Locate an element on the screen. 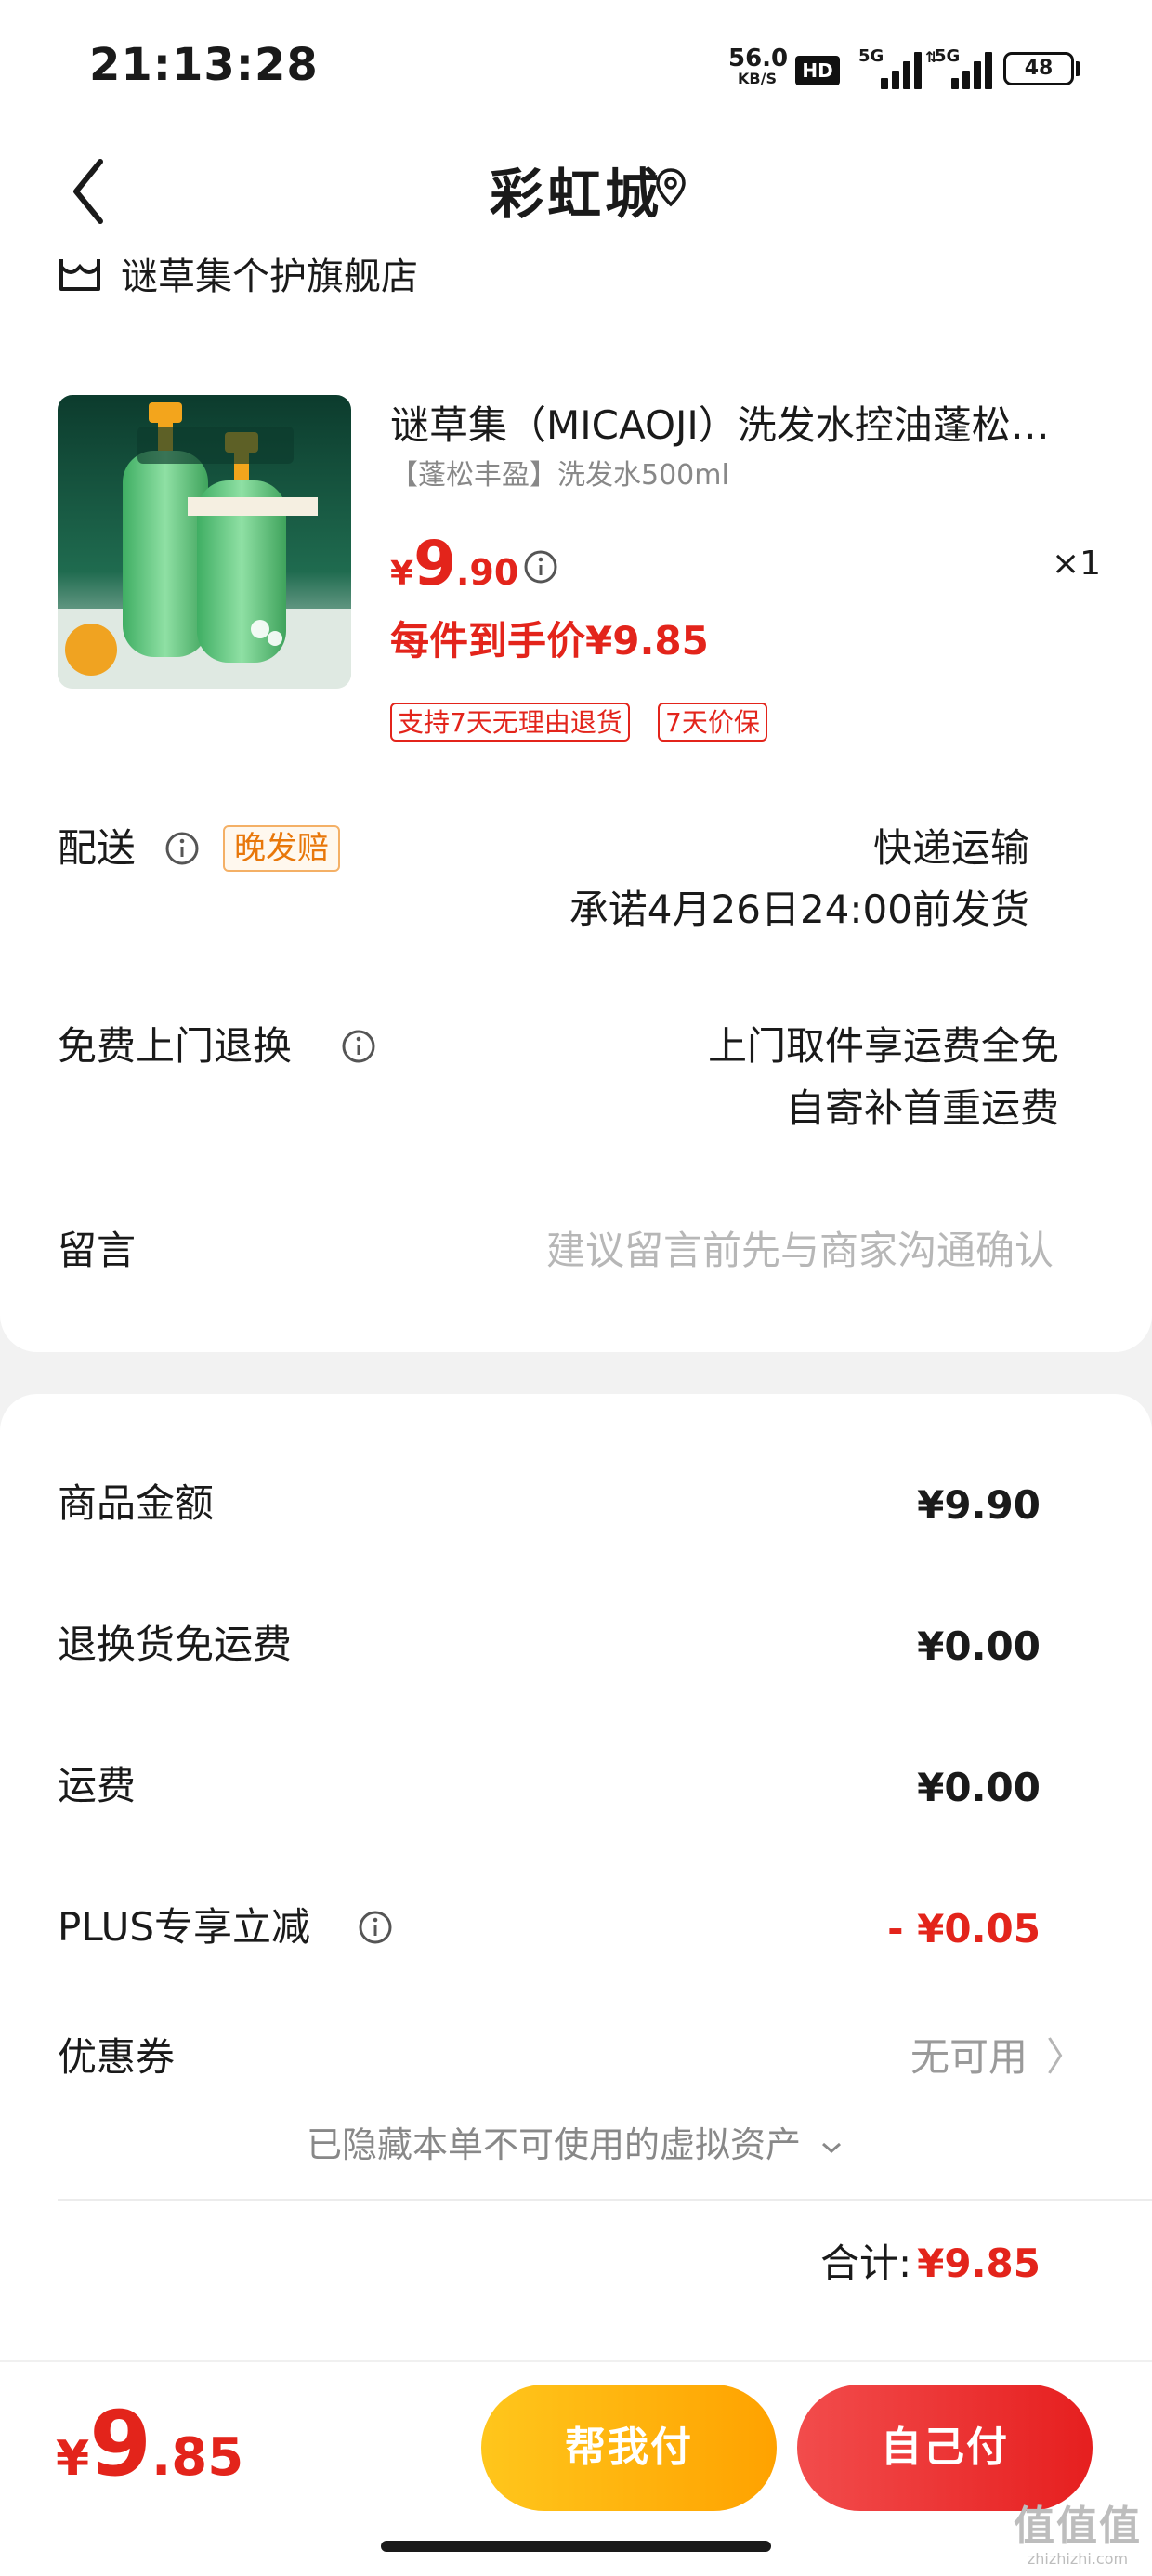  quantity: ×1 is located at coordinates (1077, 564).